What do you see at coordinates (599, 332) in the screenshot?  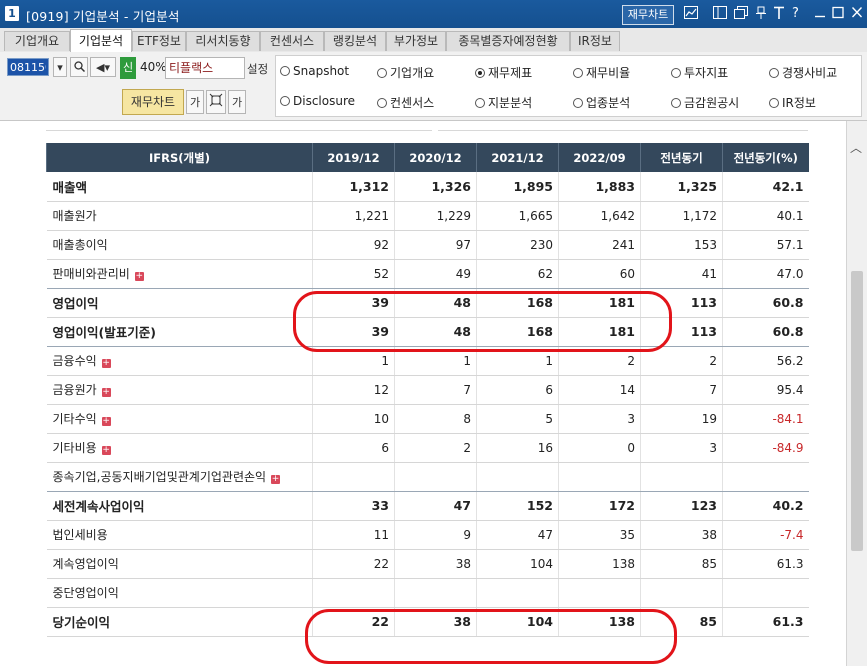 I see `table-cell: 181` at bounding box center [599, 332].